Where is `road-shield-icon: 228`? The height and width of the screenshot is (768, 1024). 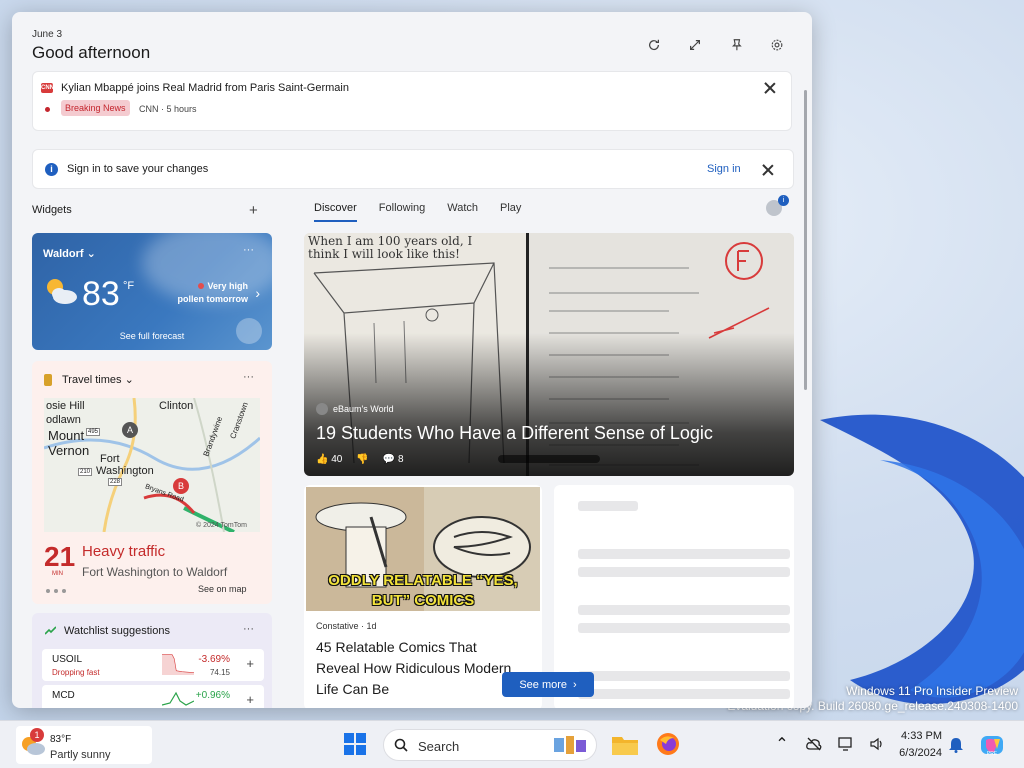
road-shield-icon: 228 is located at coordinates (115, 482).